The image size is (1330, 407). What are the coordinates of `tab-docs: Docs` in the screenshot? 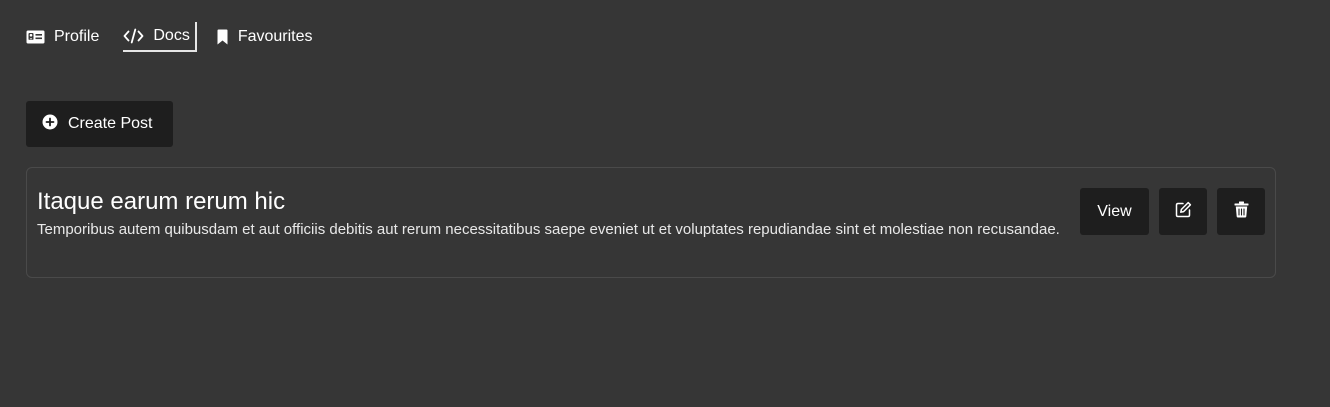 It's located at (160, 37).